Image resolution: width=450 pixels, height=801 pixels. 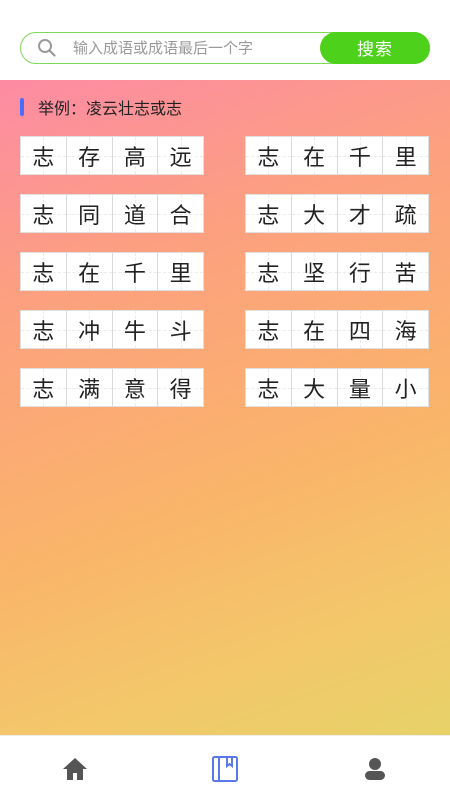 I want to click on nav-book, so click(x=225, y=768).